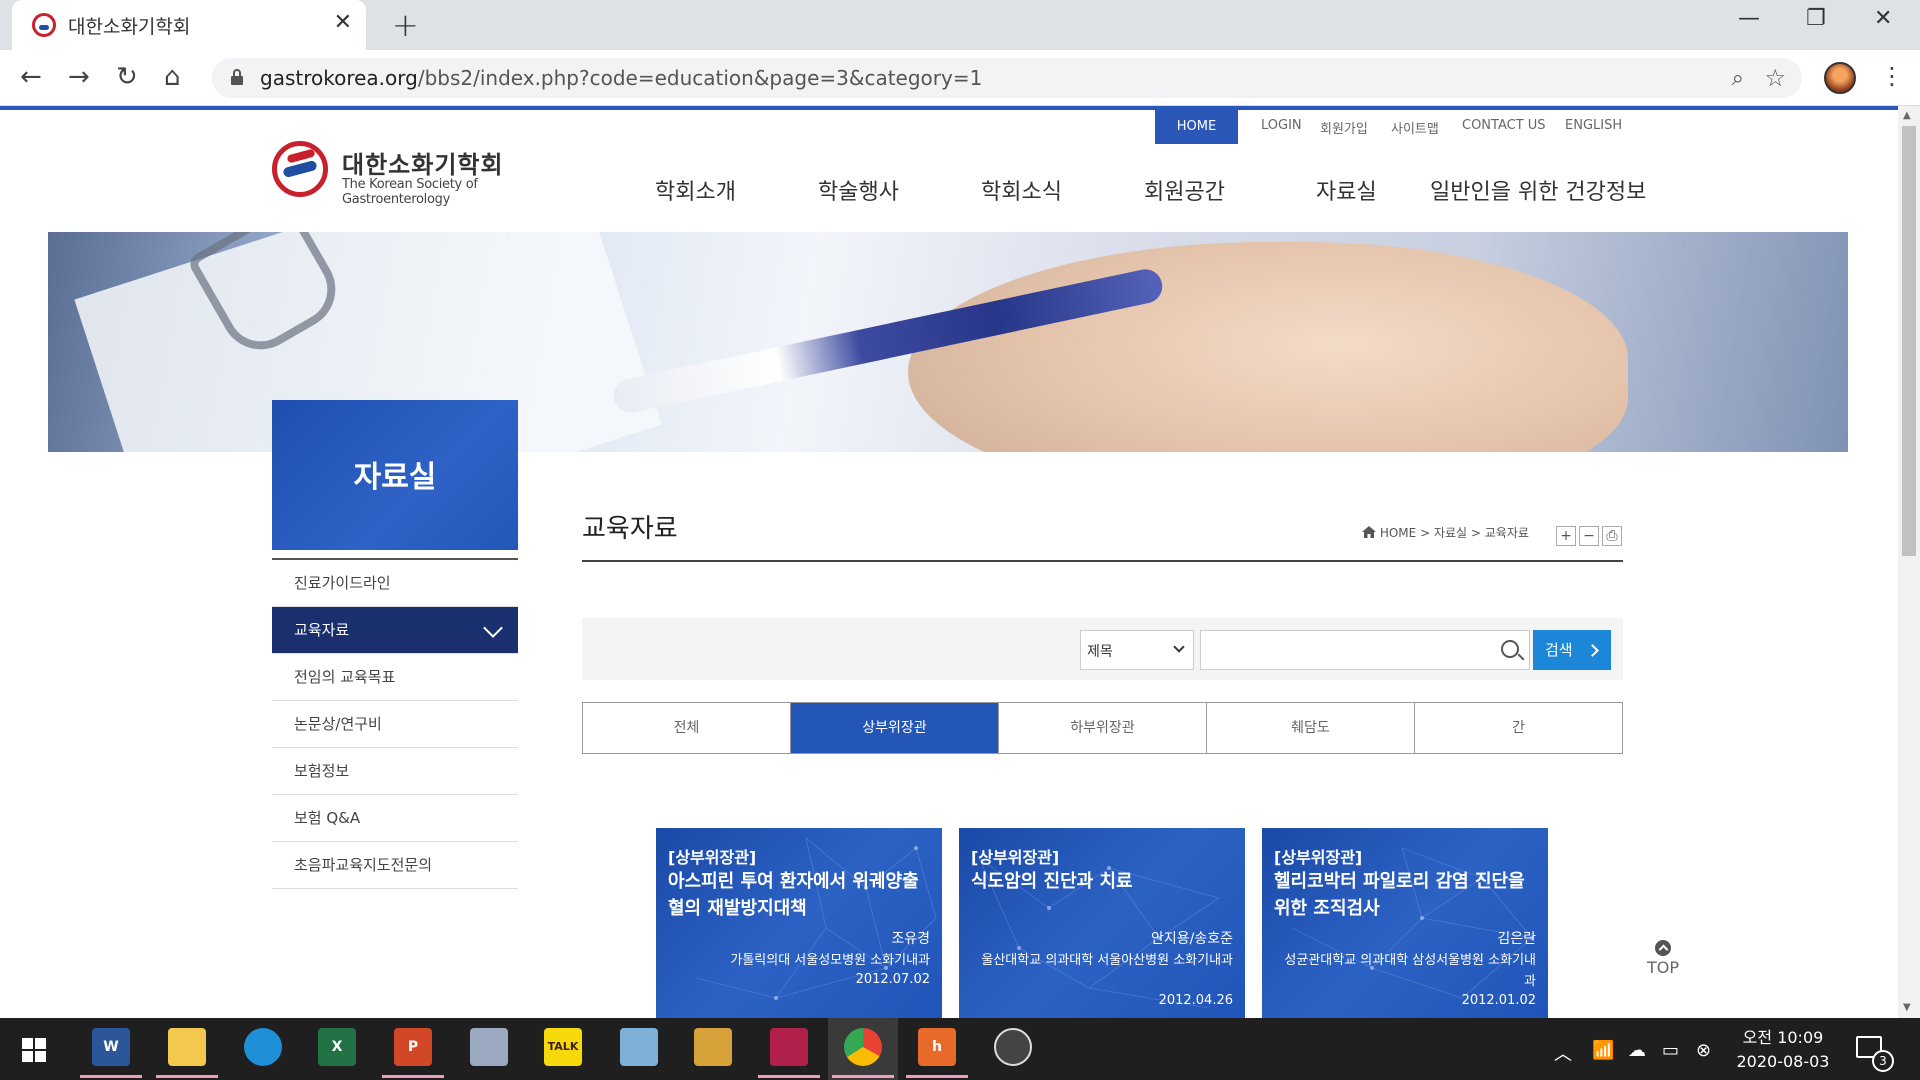 The width and height of the screenshot is (1920, 1080). I want to click on windows-start-icon, so click(34, 1050).